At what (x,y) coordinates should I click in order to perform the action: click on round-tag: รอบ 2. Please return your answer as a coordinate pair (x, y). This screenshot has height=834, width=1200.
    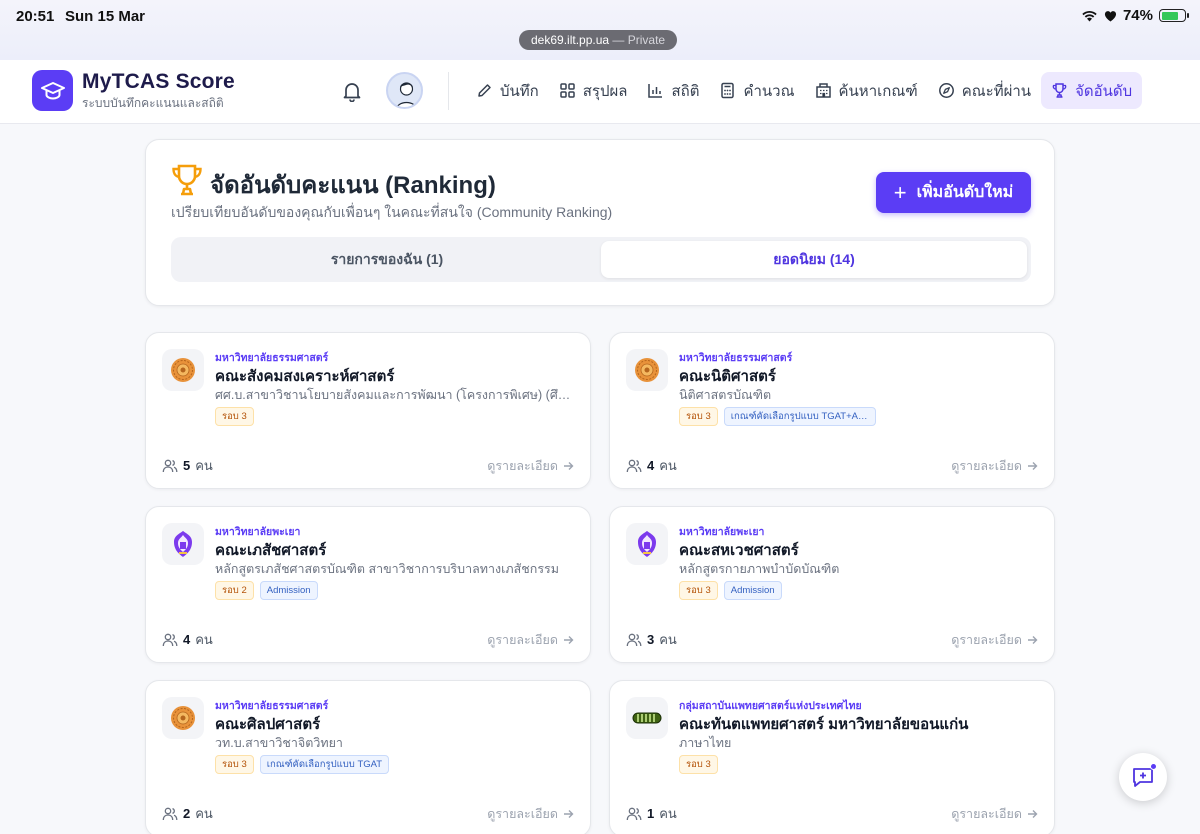
    Looking at the image, I should click on (234, 590).